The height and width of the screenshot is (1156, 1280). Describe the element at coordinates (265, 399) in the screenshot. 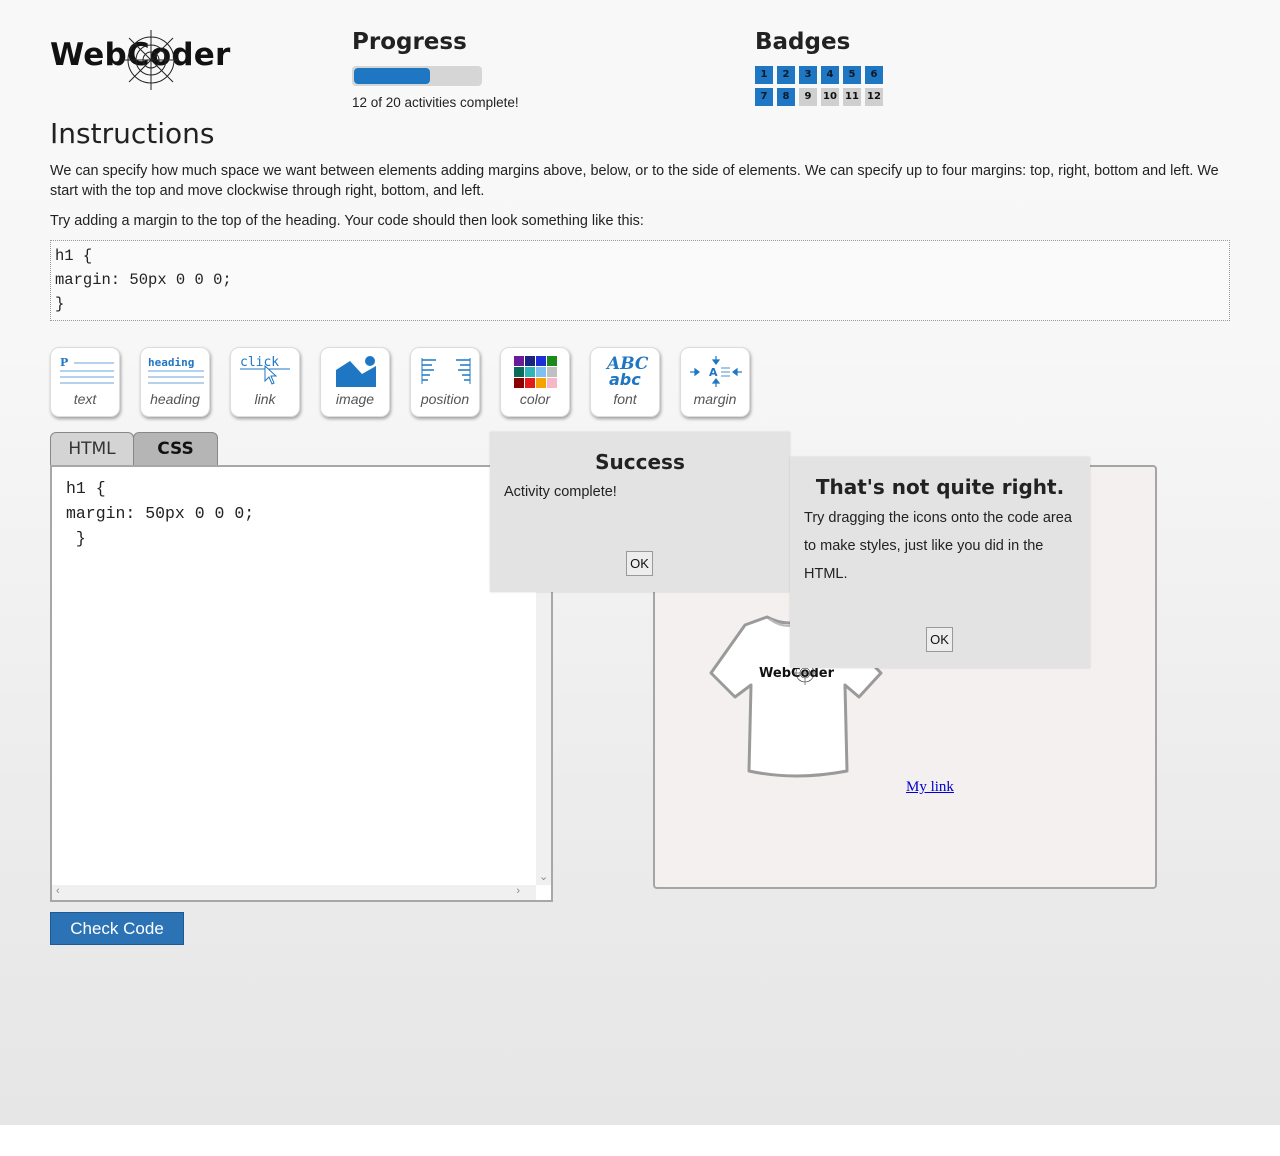

I see `tool-label: link` at that location.